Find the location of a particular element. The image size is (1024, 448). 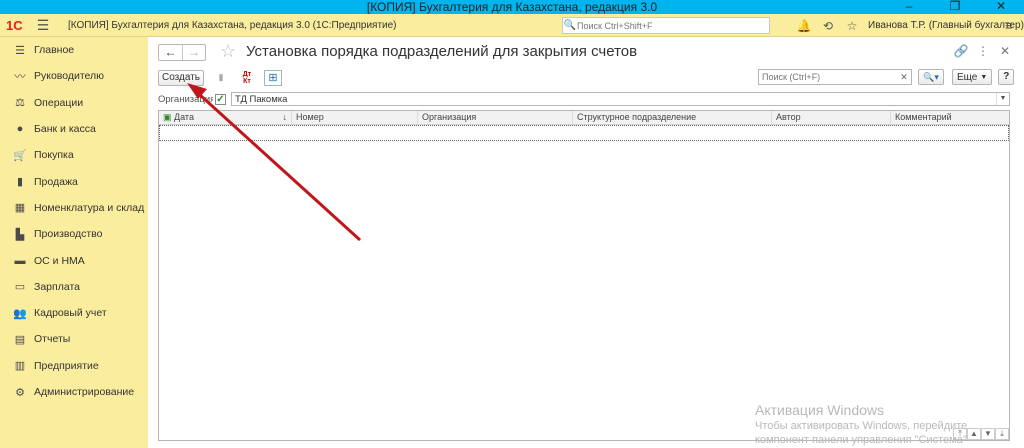

close-icon: ✕ is located at coordinates (1001, 7).